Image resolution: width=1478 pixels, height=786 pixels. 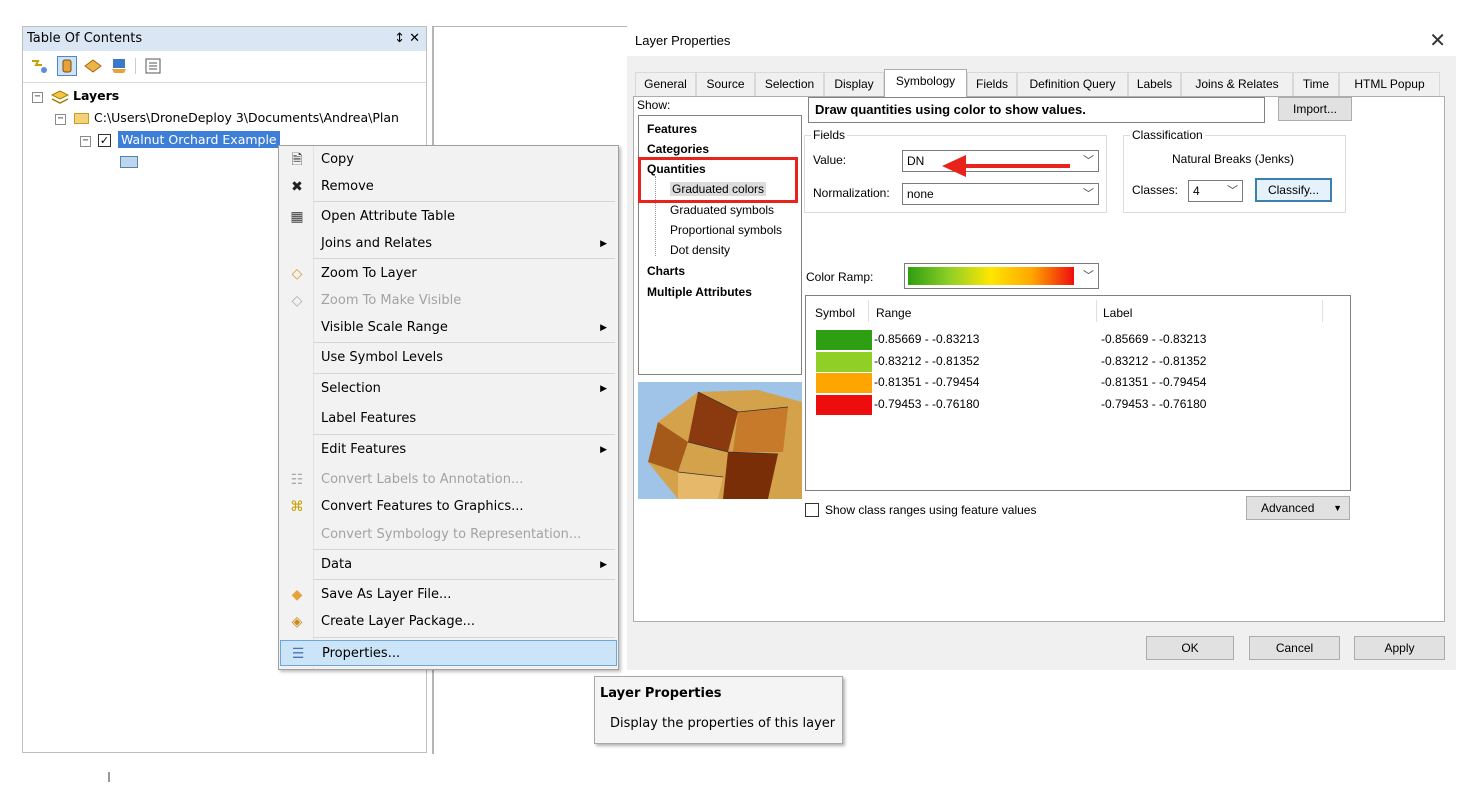 What do you see at coordinates (666, 271) in the screenshot?
I see `show-charts: Charts` at bounding box center [666, 271].